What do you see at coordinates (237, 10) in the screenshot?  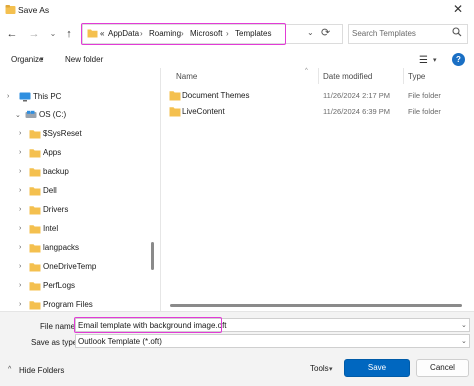 I see `title-bar` at bounding box center [237, 10].